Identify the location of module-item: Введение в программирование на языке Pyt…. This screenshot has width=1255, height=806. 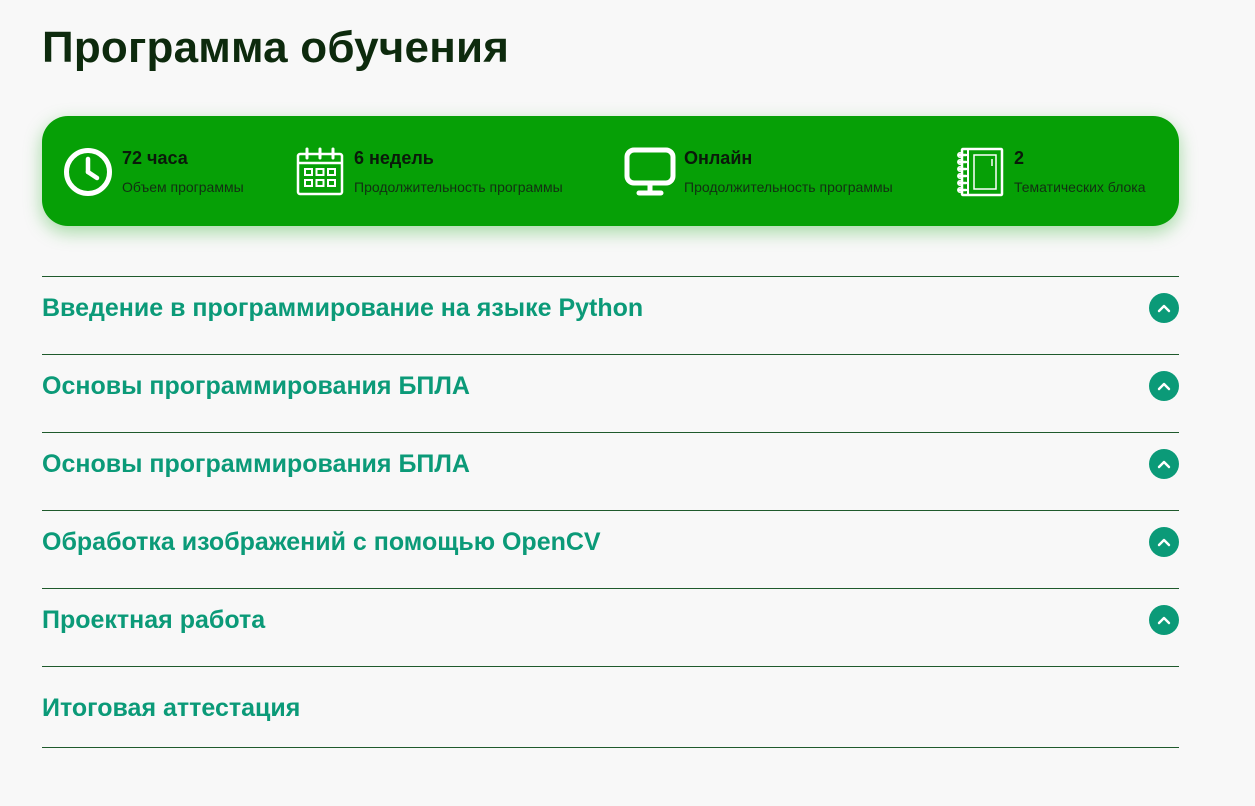
(610, 316).